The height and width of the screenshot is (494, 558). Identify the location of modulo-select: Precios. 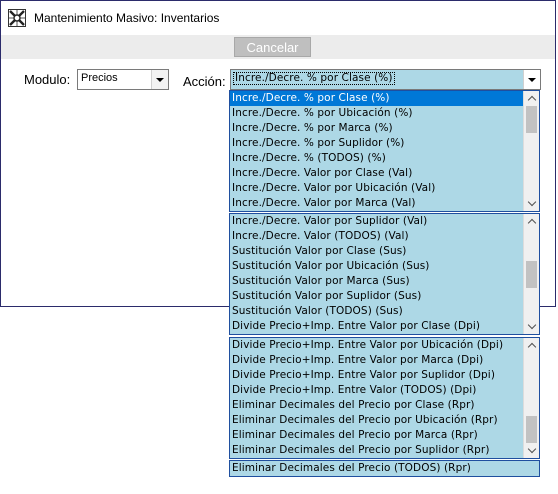
(123, 79).